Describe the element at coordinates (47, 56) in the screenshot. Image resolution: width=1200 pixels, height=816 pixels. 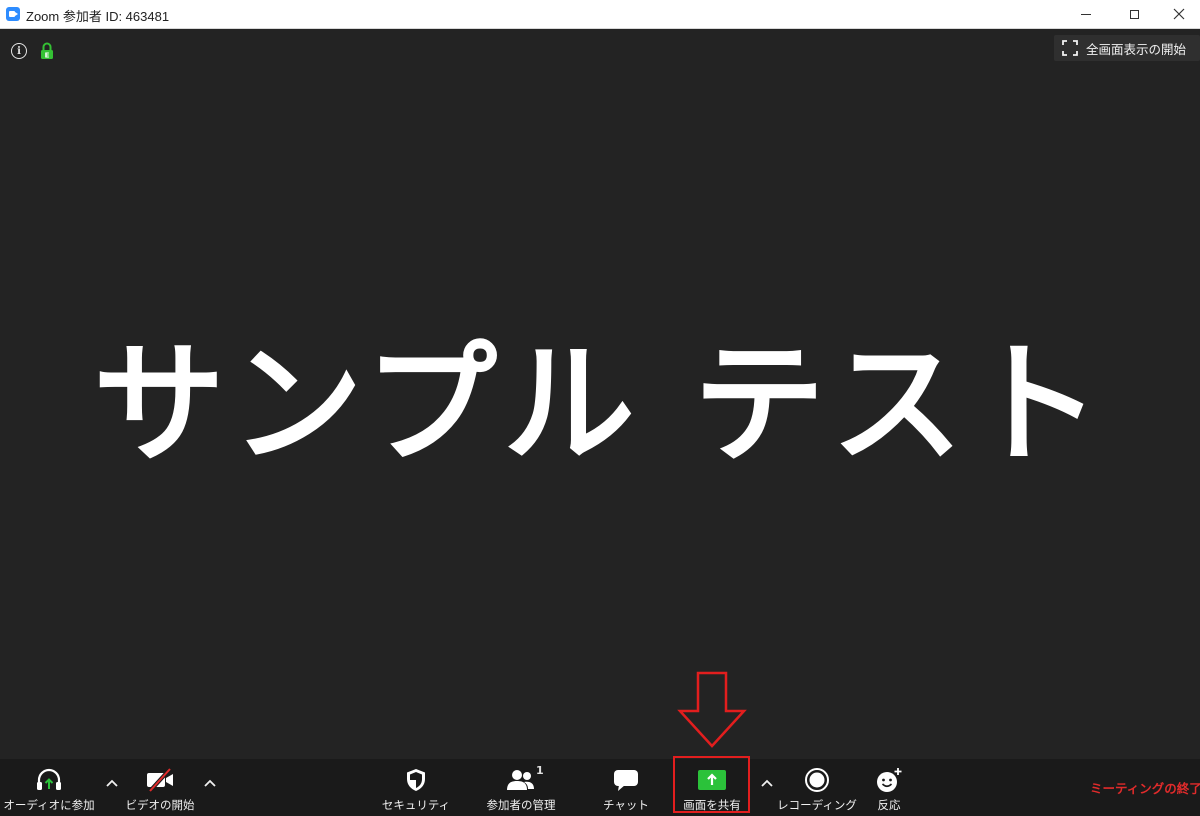
I see `svg-text: E` at that location.